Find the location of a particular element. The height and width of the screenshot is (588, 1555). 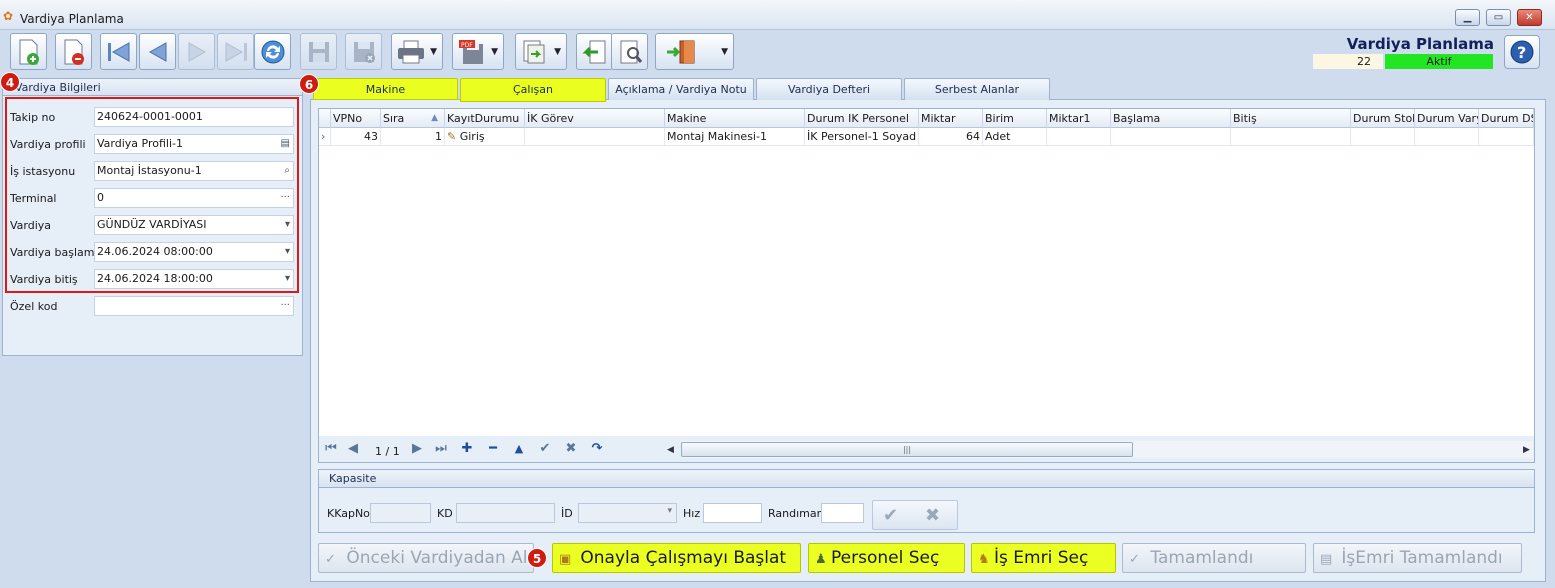

back-button is located at coordinates (594, 51).